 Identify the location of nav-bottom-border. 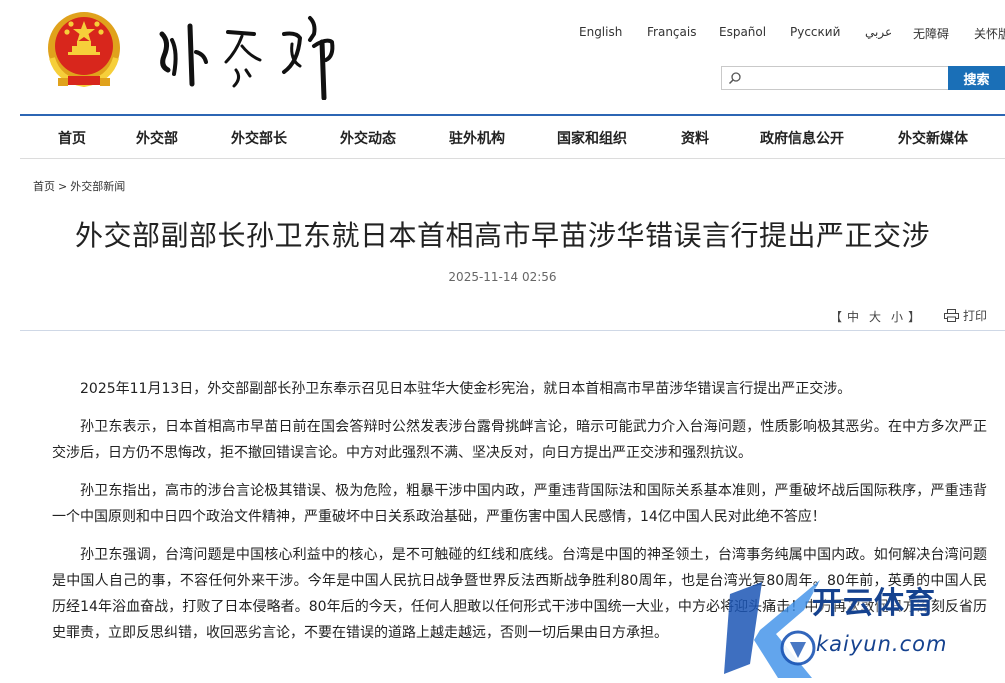
(512, 158).